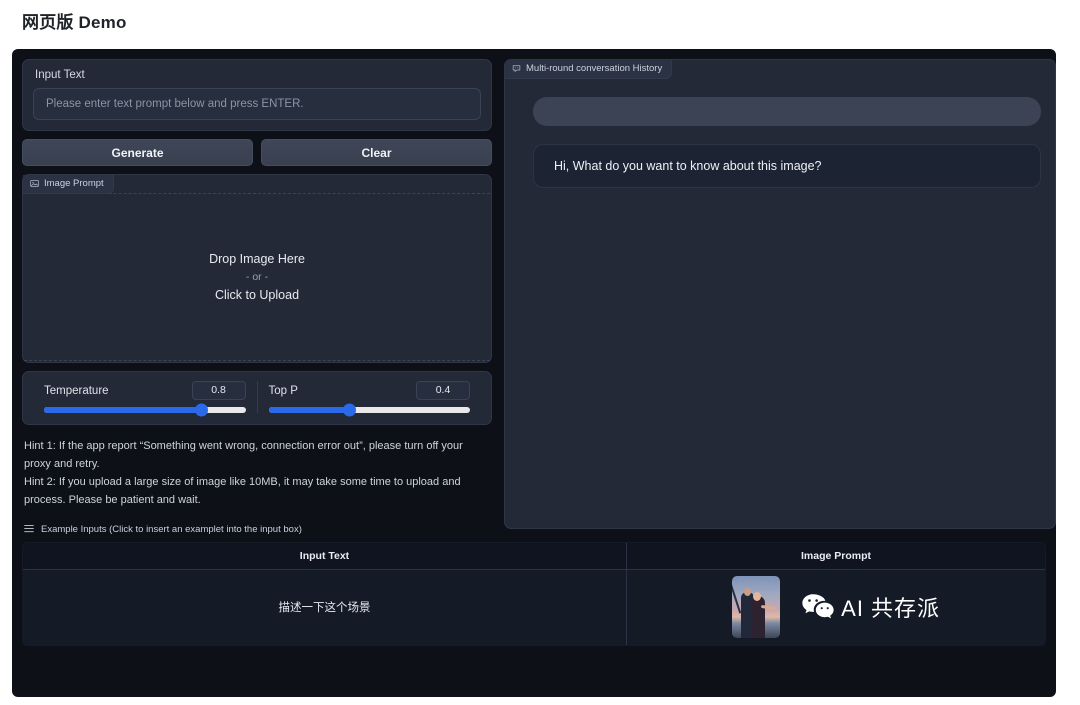 The image size is (1080, 705). I want to click on clear-button: Clear, so click(376, 152).